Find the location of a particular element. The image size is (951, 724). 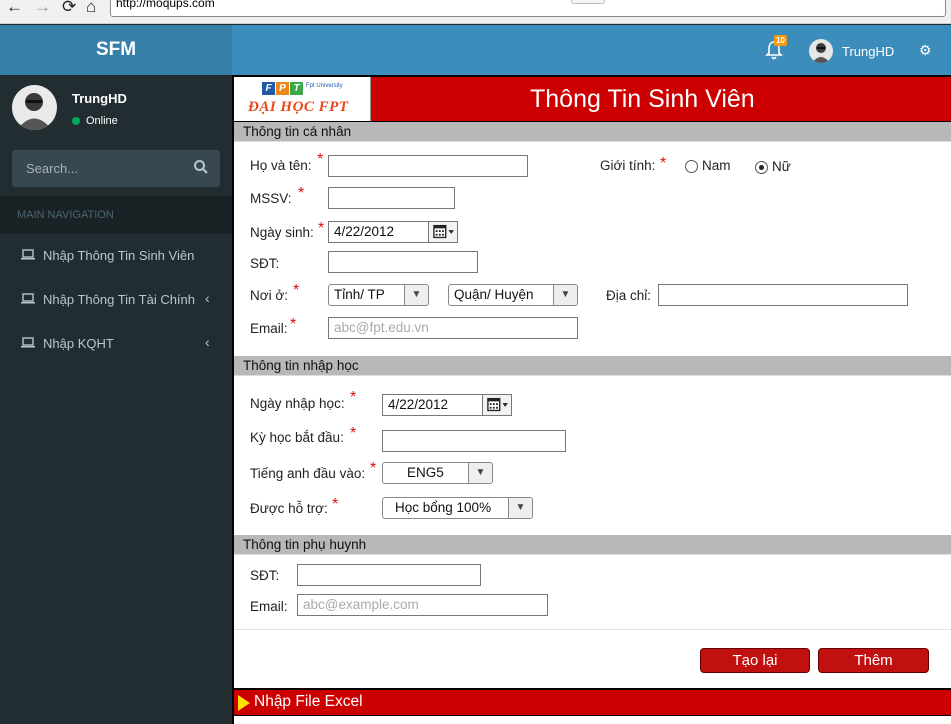

calendar-icon is located at coordinates (497, 404).